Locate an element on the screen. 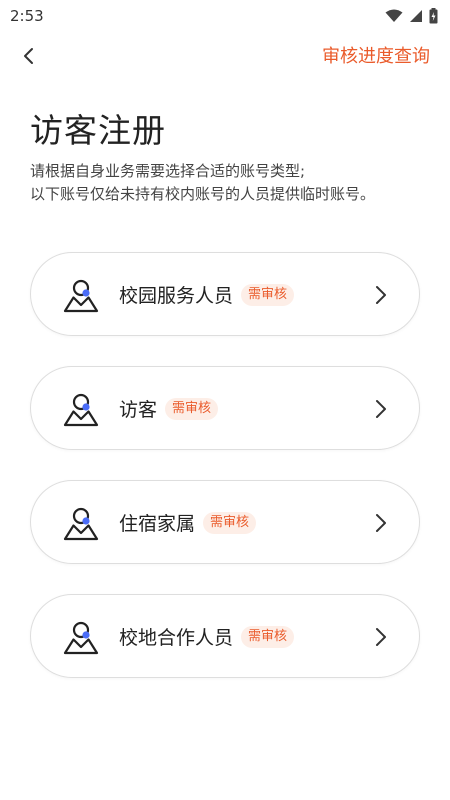 The width and height of the screenshot is (450, 800). account-card-label: 住宿家属 需审核 is located at coordinates (188, 522).